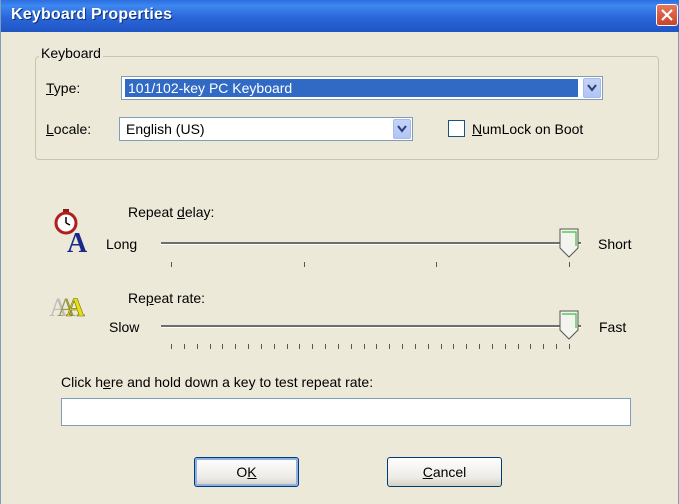  Describe the element at coordinates (340, 16) in the screenshot. I see `title-bar: Keyboard Properties` at that location.